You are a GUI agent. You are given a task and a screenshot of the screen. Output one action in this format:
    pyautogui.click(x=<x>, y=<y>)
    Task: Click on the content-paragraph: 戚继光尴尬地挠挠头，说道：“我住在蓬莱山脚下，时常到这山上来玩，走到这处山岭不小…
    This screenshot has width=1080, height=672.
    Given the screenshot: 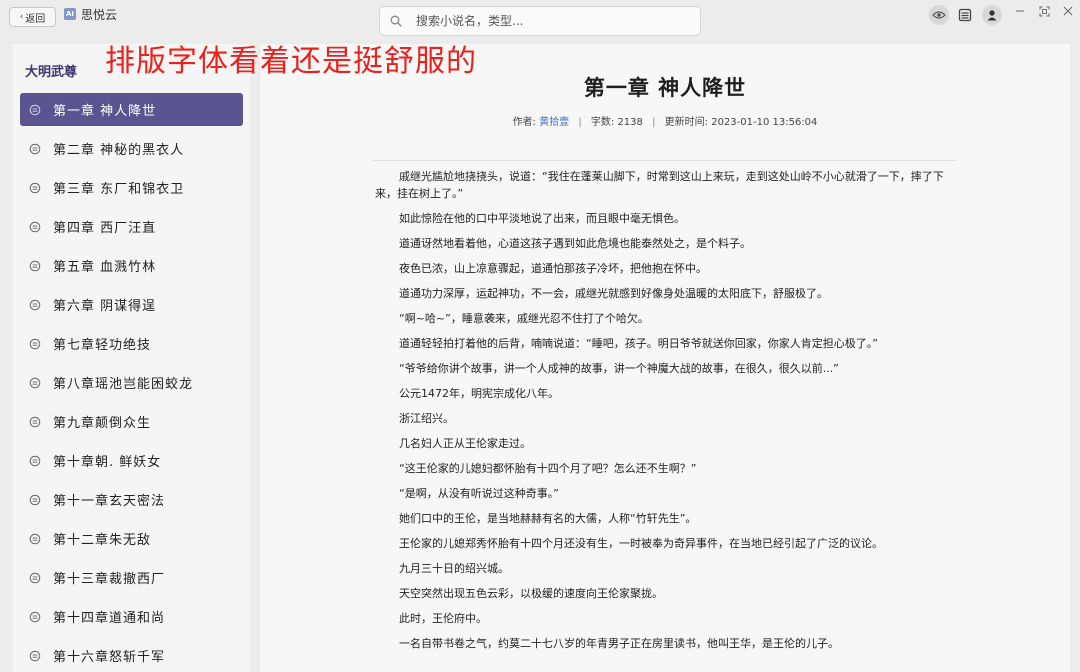 What is the action you would take?
    pyautogui.click(x=659, y=185)
    